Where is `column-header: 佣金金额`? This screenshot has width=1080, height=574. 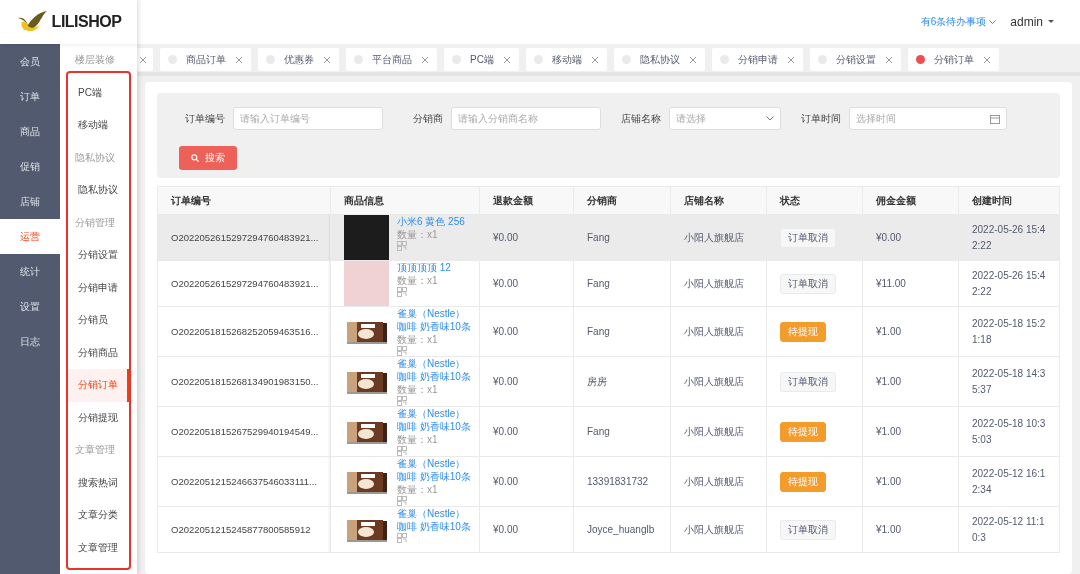
column-header: 佣金金额 is located at coordinates (910, 200).